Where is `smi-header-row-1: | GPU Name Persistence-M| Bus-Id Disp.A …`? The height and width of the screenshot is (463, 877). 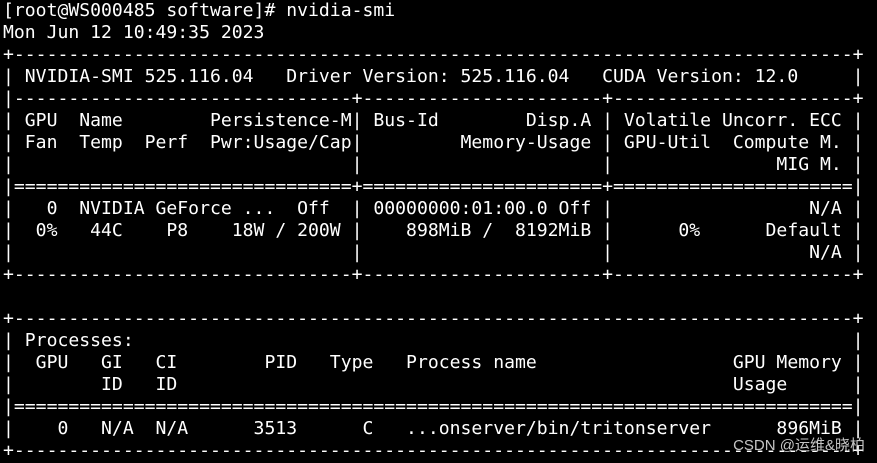 smi-header-row-1: | GPU Name Persistence-M| Bus-Id Disp.A … is located at coordinates (433, 120).